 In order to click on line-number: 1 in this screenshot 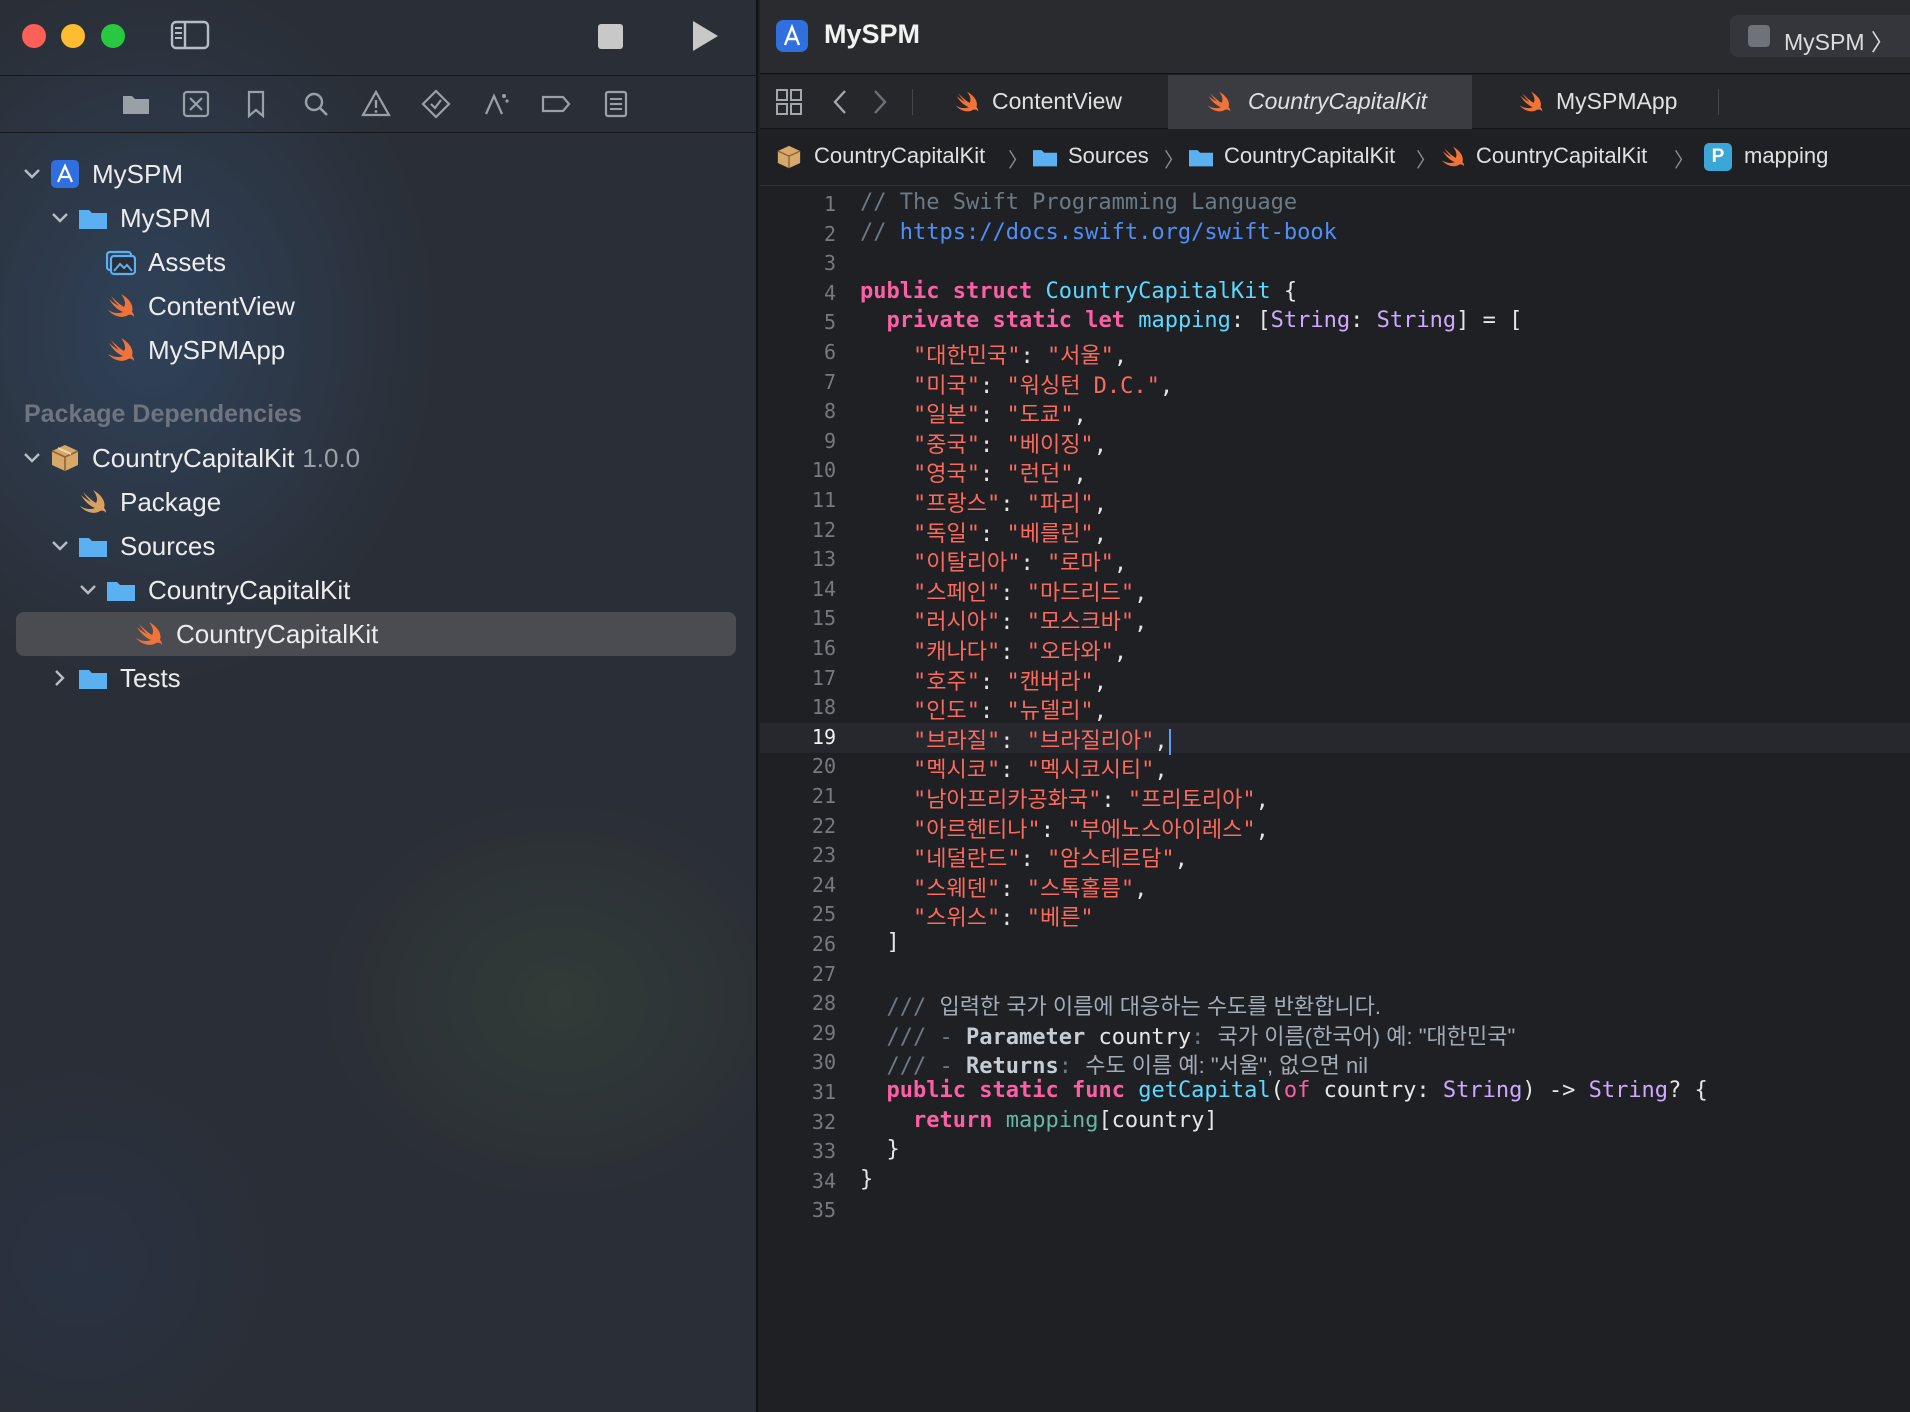, I will do `click(829, 204)`.